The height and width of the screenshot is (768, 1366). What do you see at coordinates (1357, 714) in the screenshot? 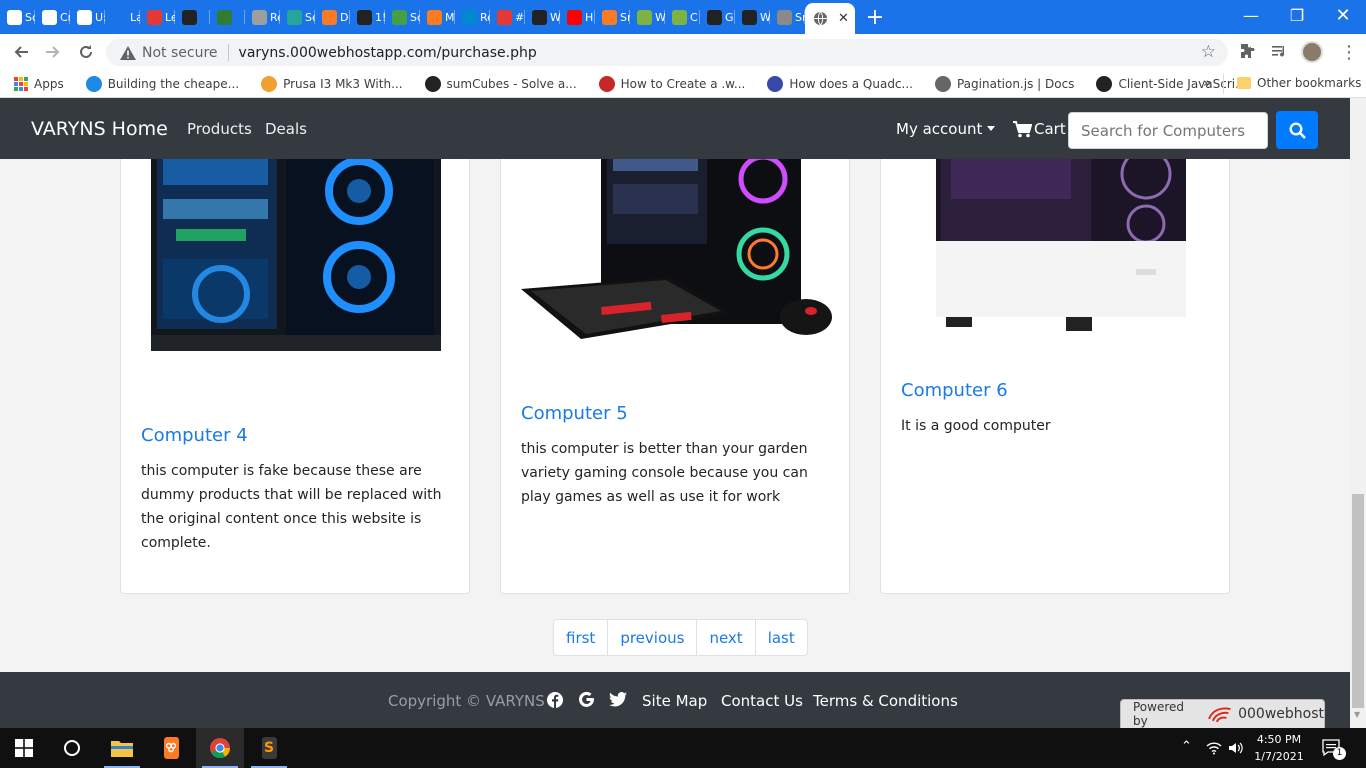
I see `scroll-down-arrow-icon: ▼` at bounding box center [1357, 714].